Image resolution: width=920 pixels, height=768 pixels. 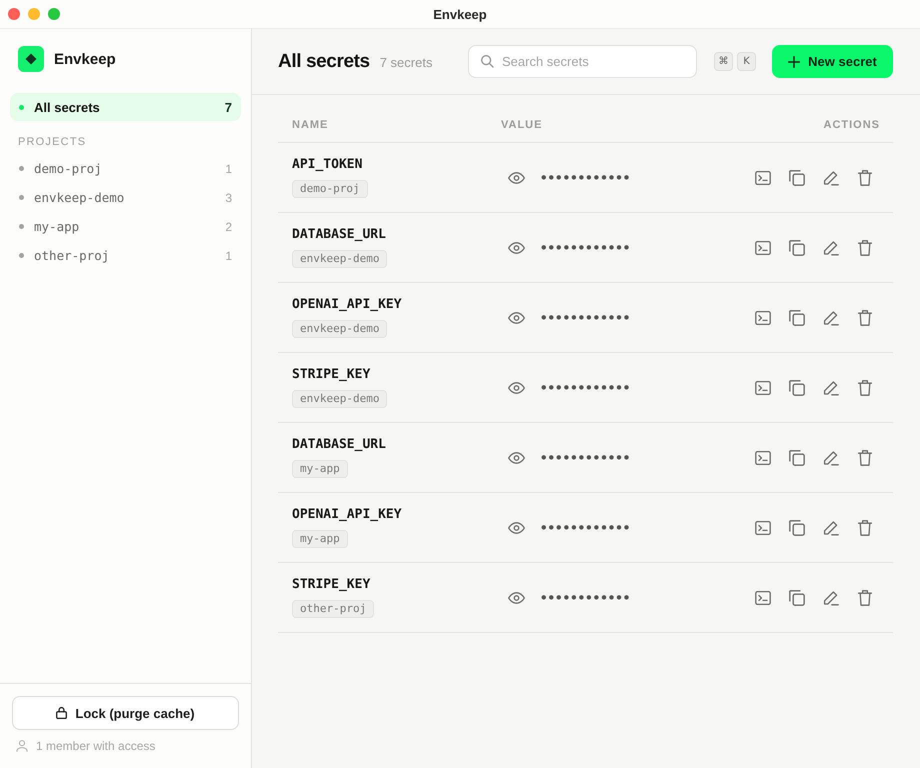 I want to click on close-window-icon, so click(x=14, y=14).